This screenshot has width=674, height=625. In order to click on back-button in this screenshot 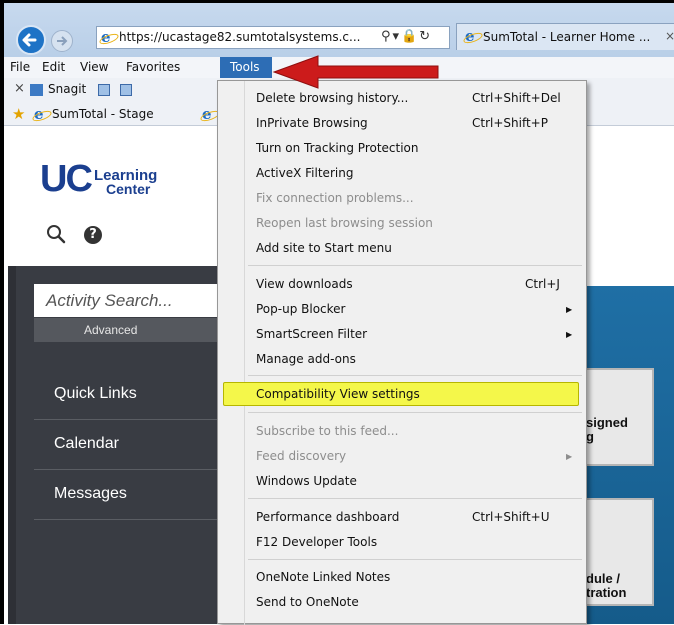, I will do `click(31, 40)`.